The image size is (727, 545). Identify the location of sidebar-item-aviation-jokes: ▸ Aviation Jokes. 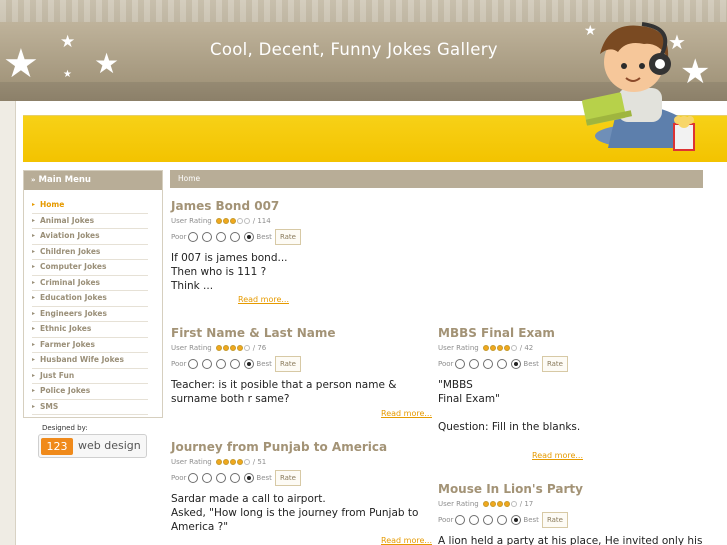
(90, 237).